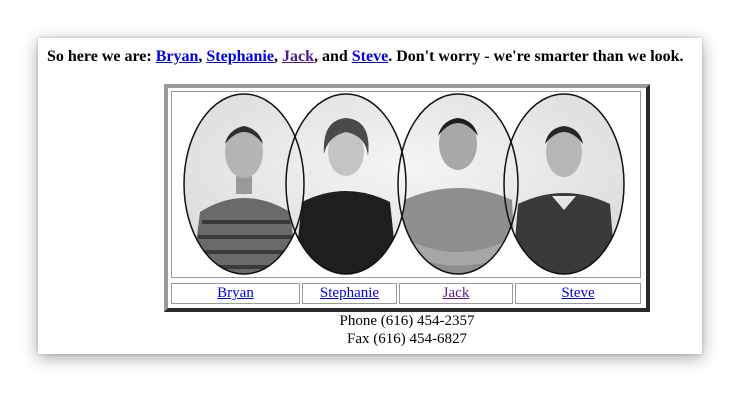 Image resolution: width=752 pixels, height=404 pixels. I want to click on intro-link-jack: Jack, so click(298, 56).